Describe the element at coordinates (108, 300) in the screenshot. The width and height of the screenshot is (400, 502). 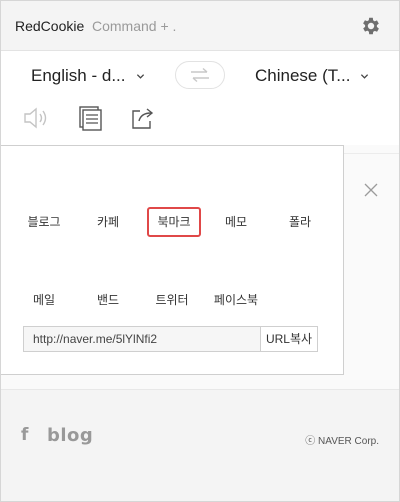
I see `share-band-button: 밴드` at that location.